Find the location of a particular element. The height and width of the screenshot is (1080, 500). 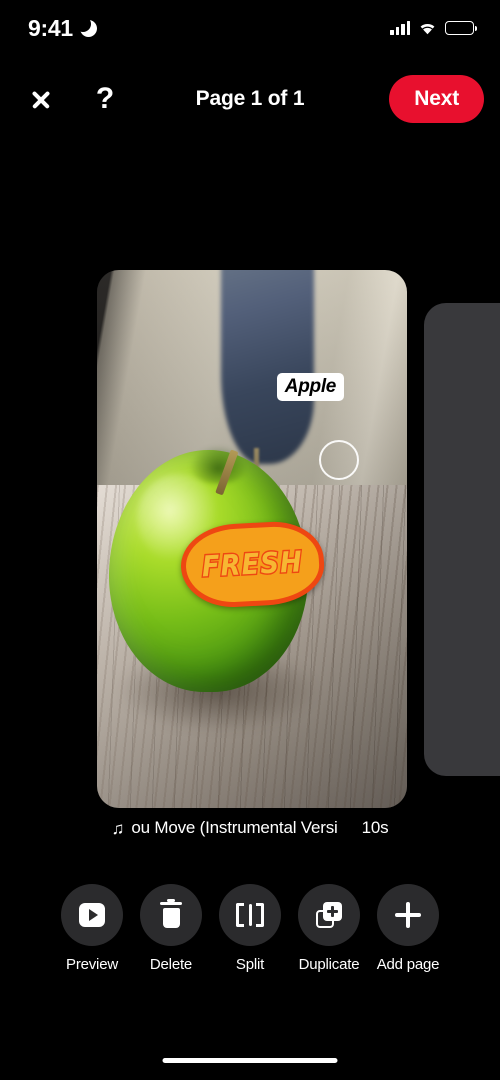

close-button is located at coordinates (41, 99).